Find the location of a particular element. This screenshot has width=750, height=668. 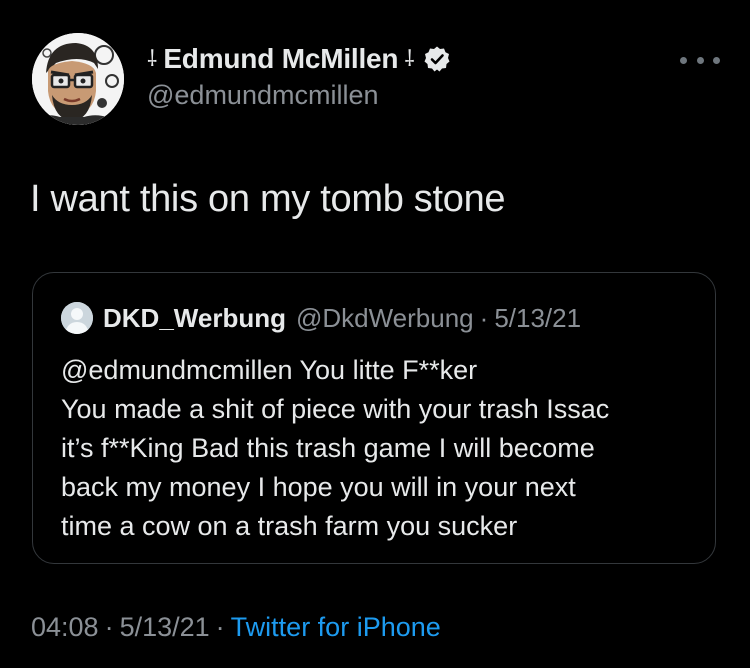

default-avatar-icon is located at coordinates (77, 318).